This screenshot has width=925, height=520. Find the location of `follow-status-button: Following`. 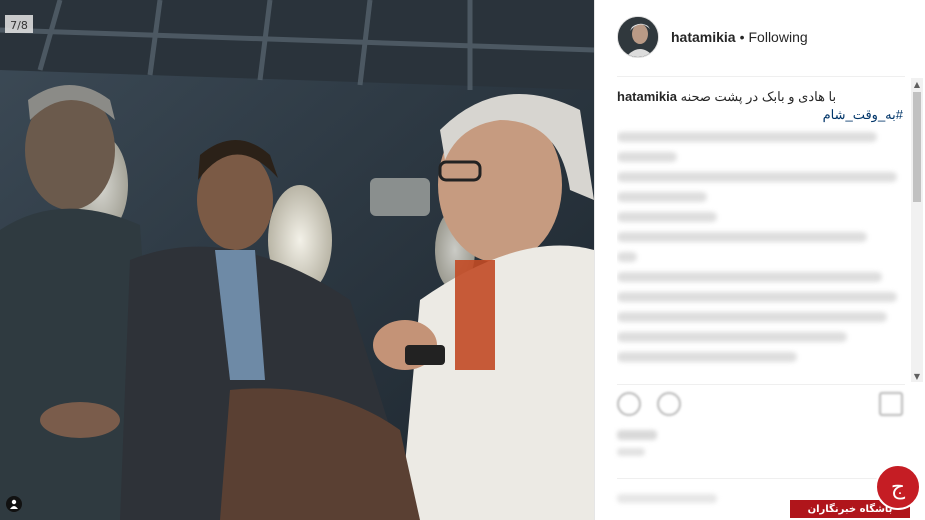

follow-status-button: Following is located at coordinates (778, 37).